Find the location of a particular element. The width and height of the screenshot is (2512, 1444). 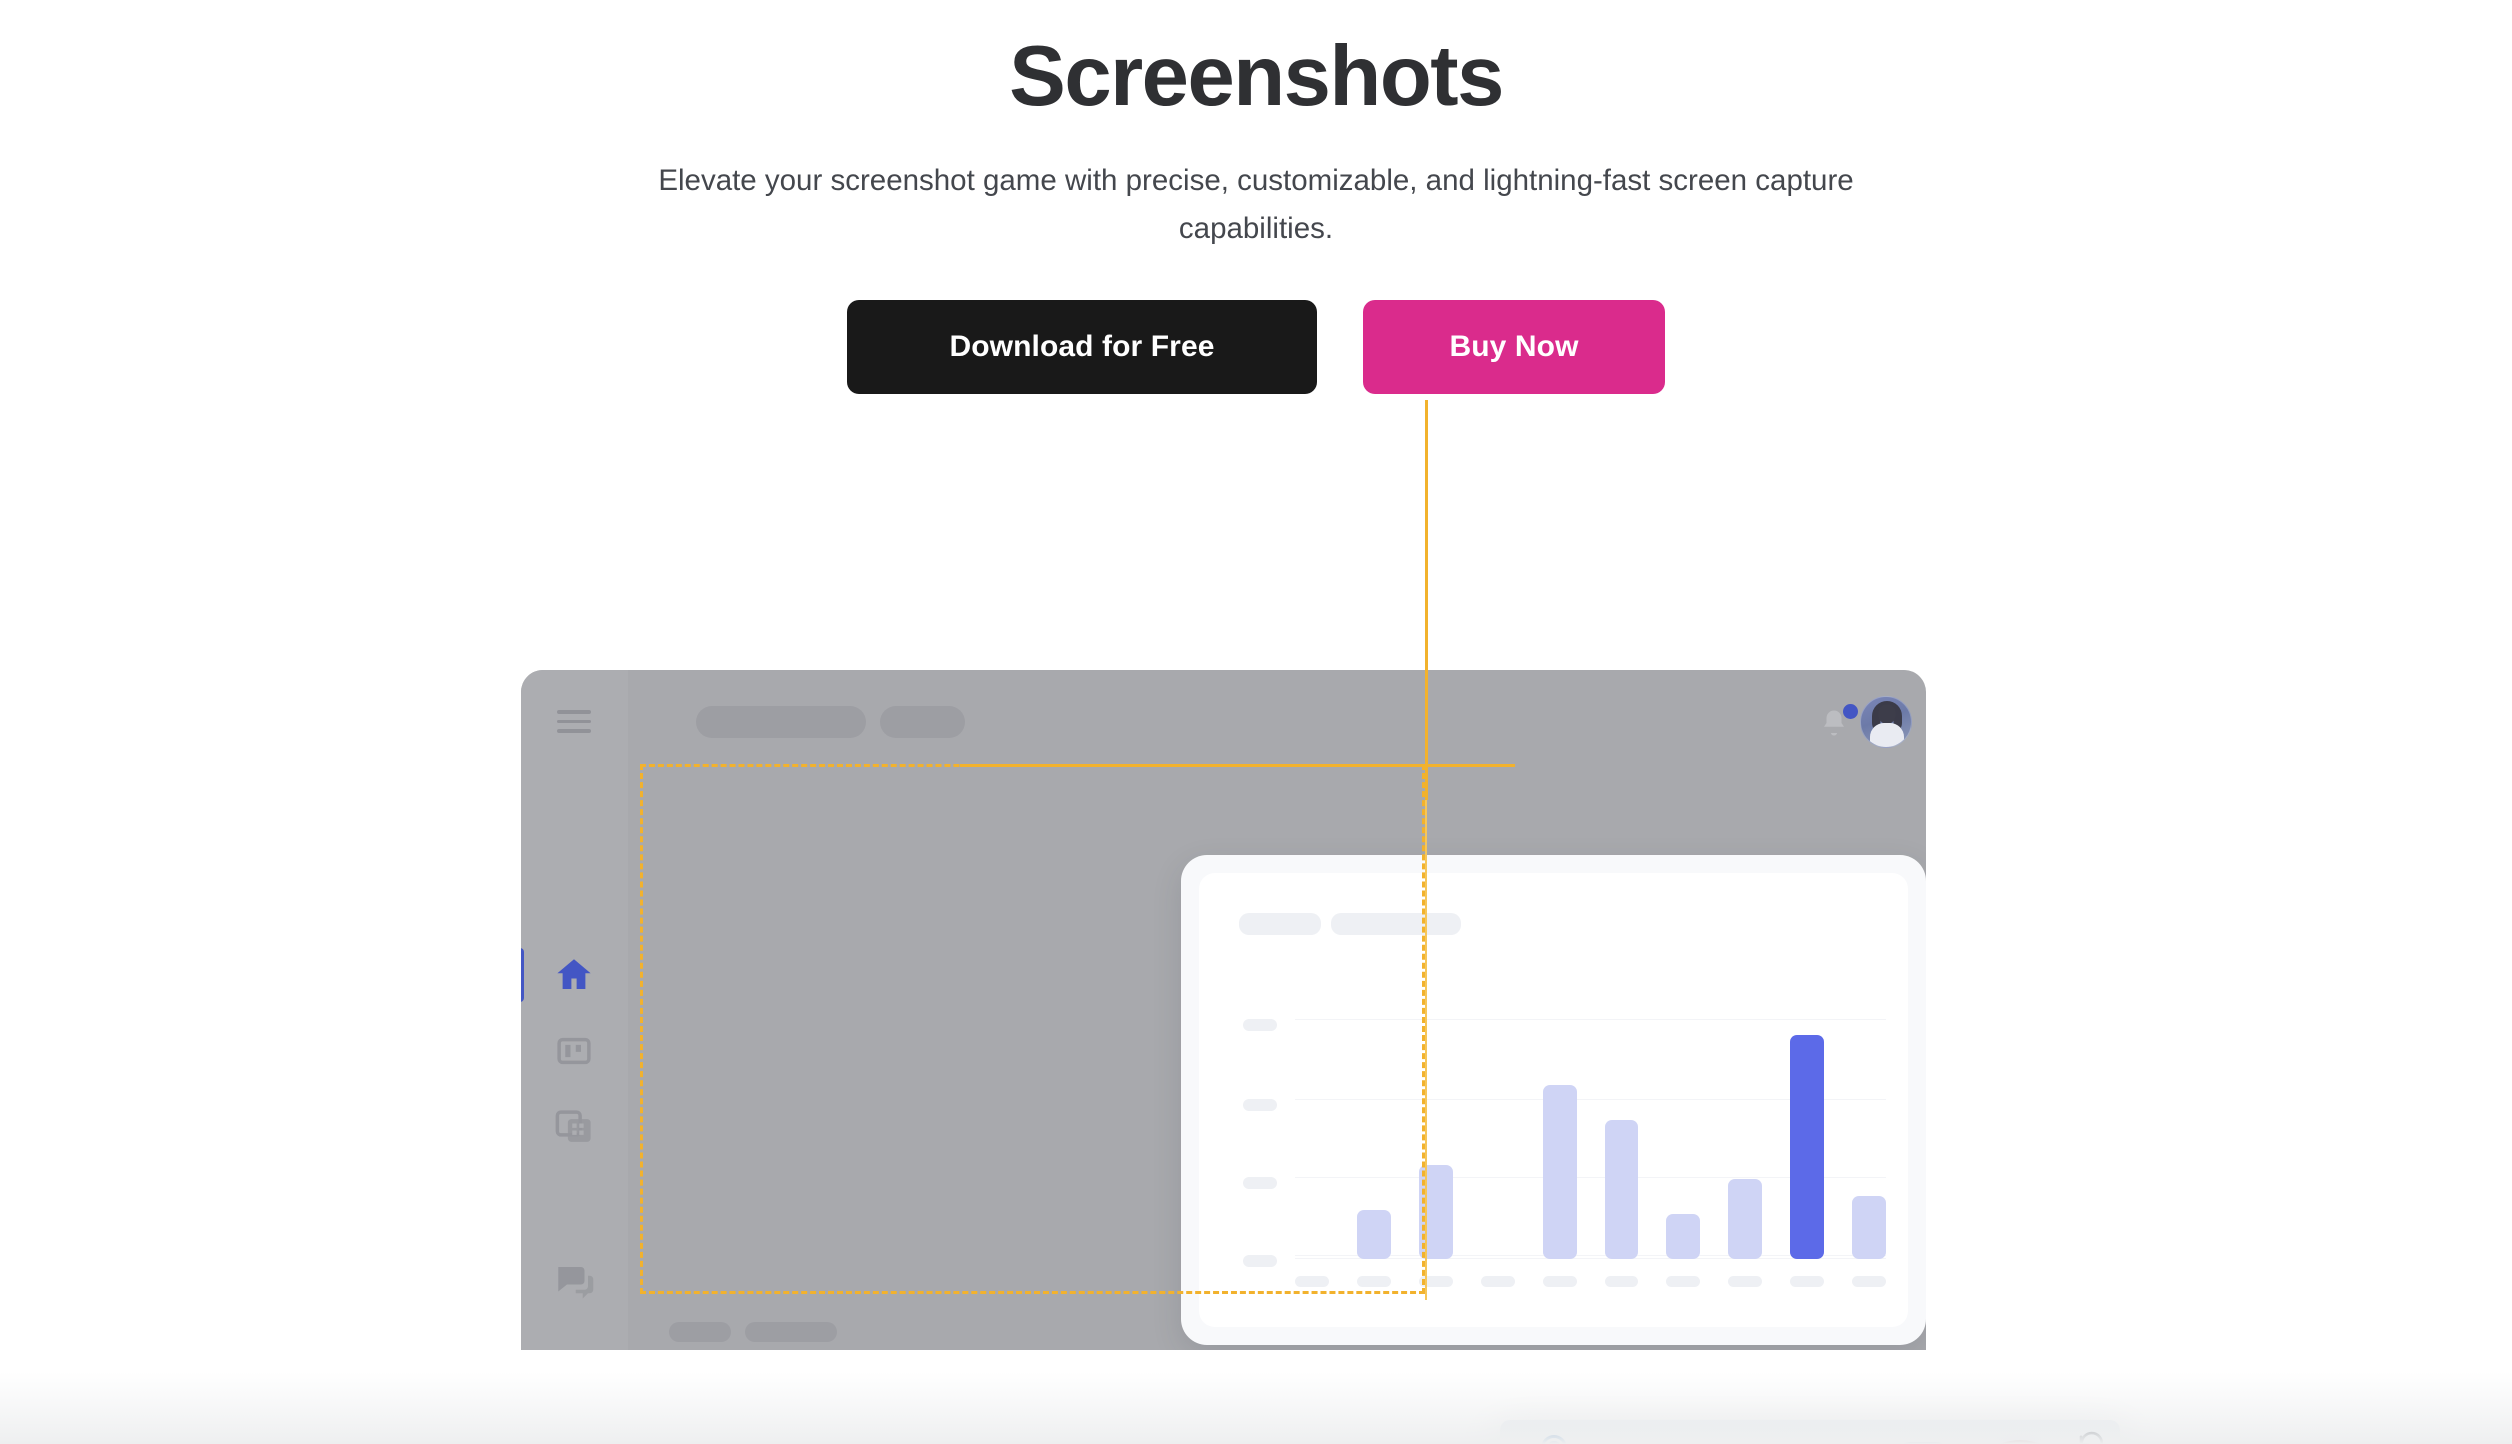

page-bottom-gradient is located at coordinates (1256, 1408).